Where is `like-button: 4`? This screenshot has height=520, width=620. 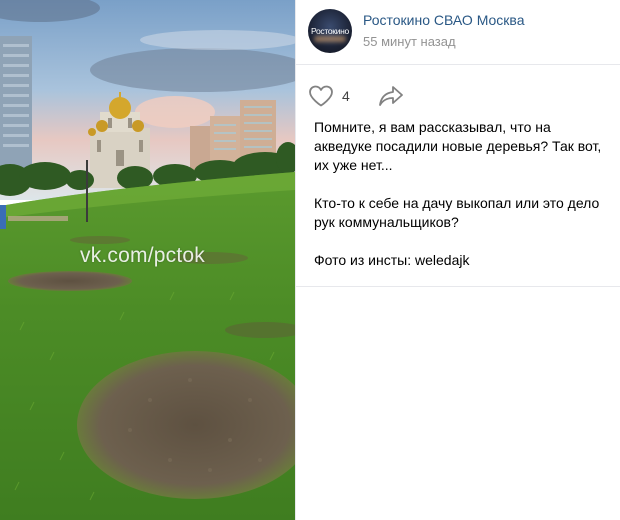
like-button: 4 is located at coordinates (329, 96).